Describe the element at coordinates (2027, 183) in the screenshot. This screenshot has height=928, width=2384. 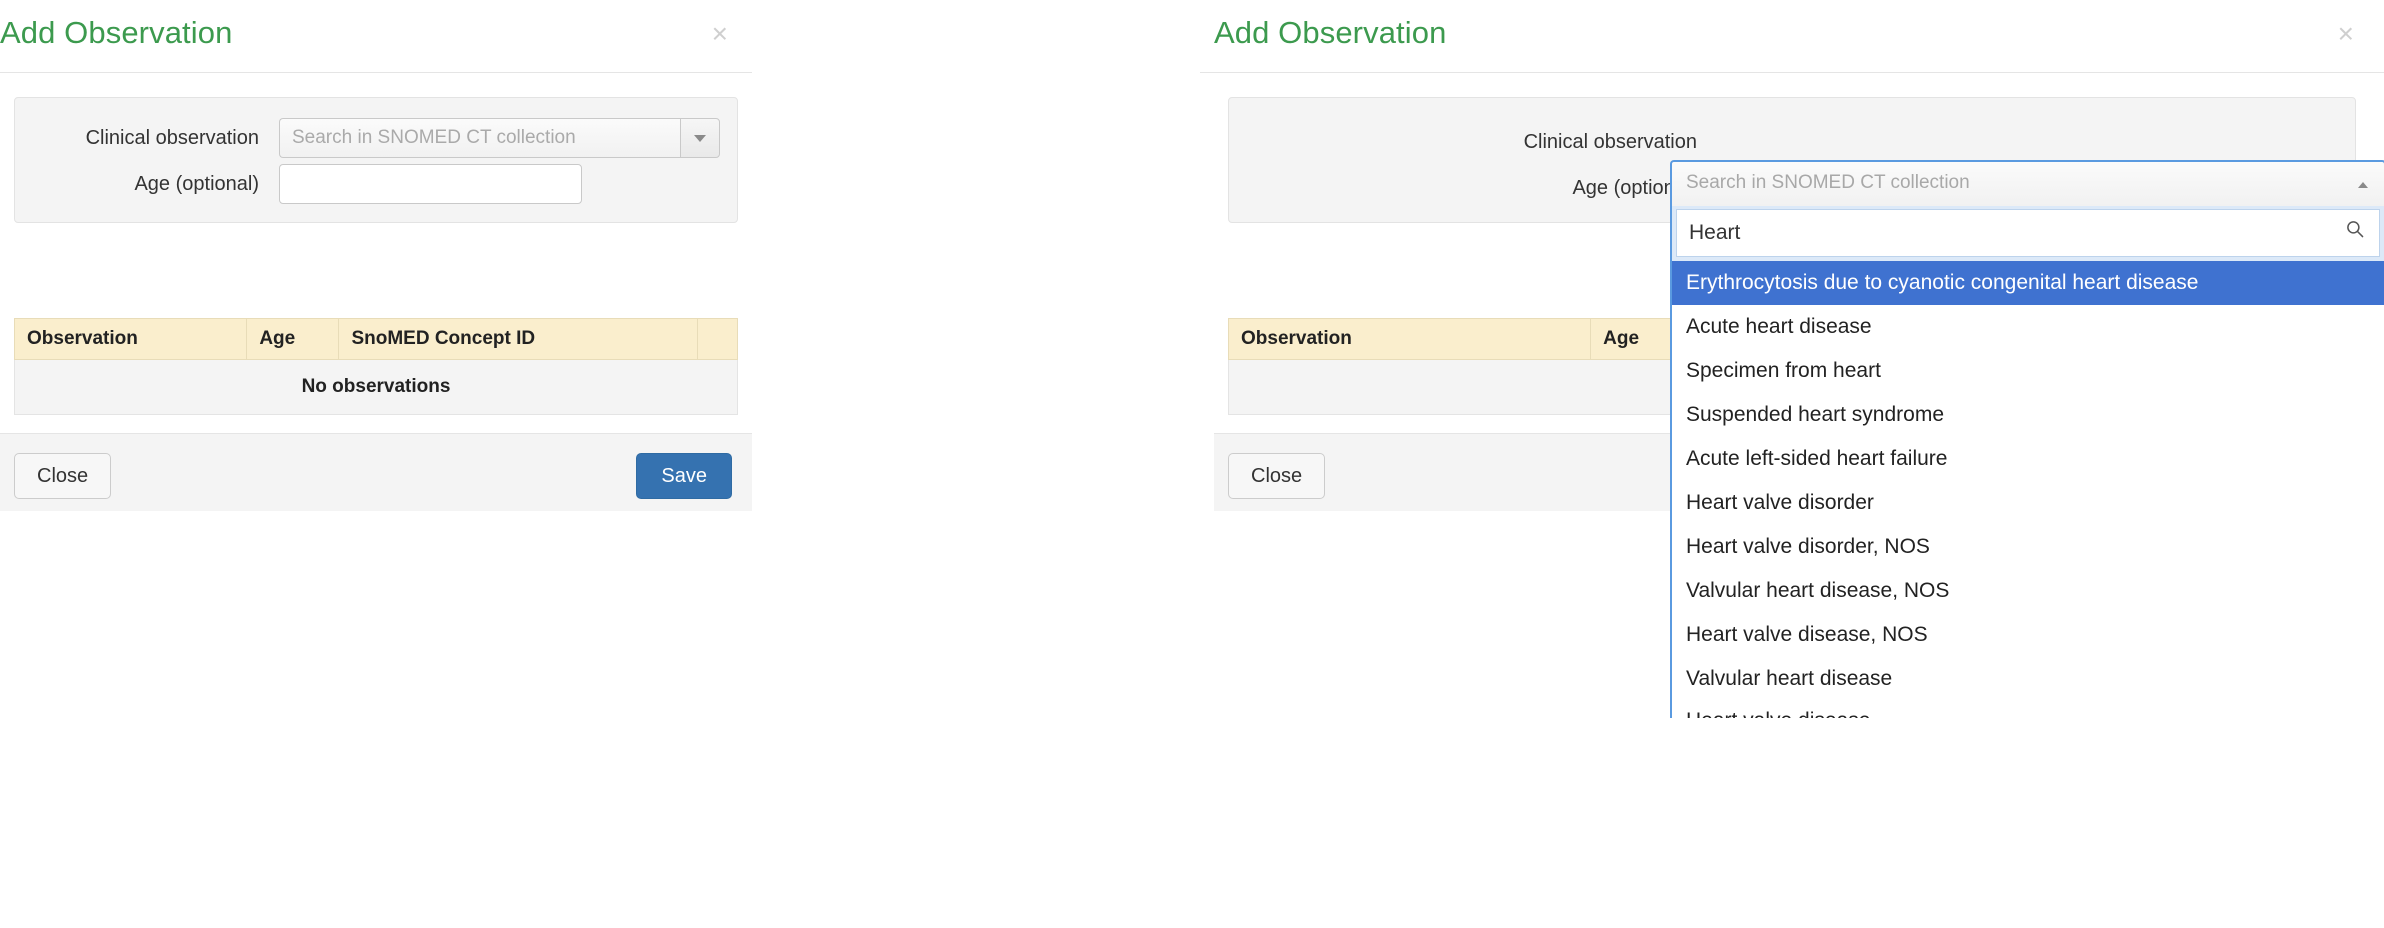
I see `typeahead-face: Search in SNOMED CT collection` at that location.